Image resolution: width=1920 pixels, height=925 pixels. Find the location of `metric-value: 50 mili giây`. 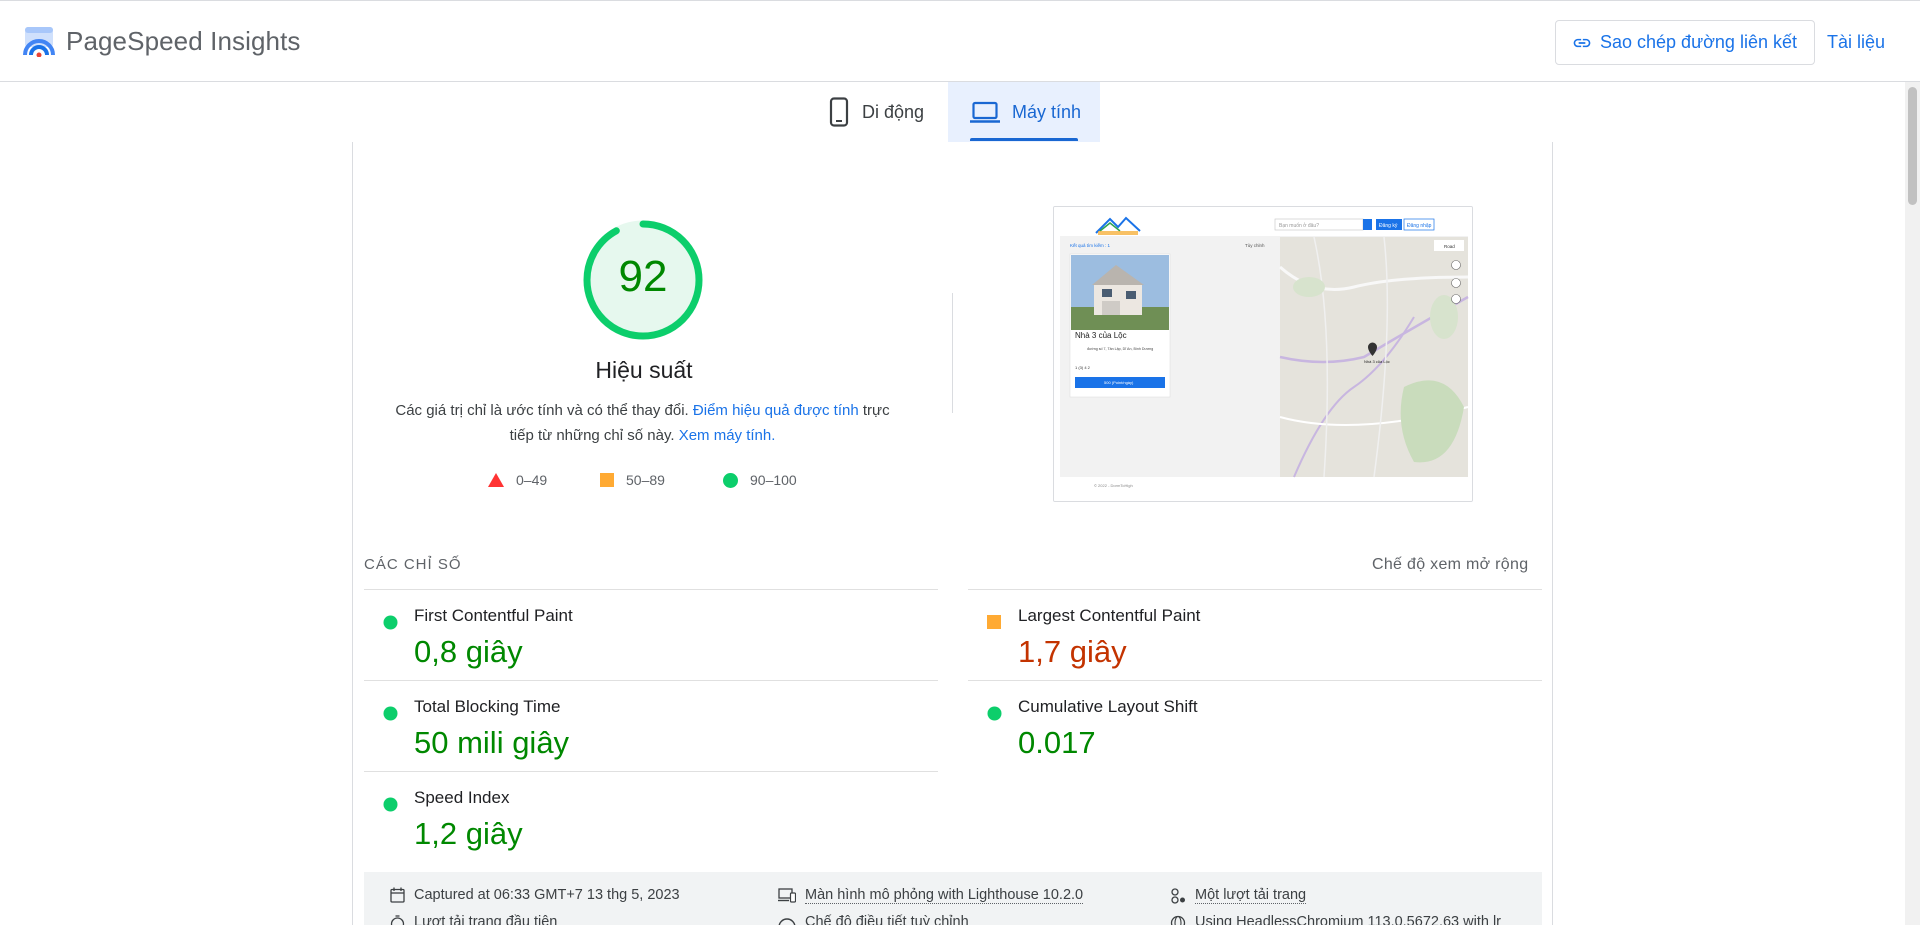

metric-value: 50 mili giây is located at coordinates (492, 742).